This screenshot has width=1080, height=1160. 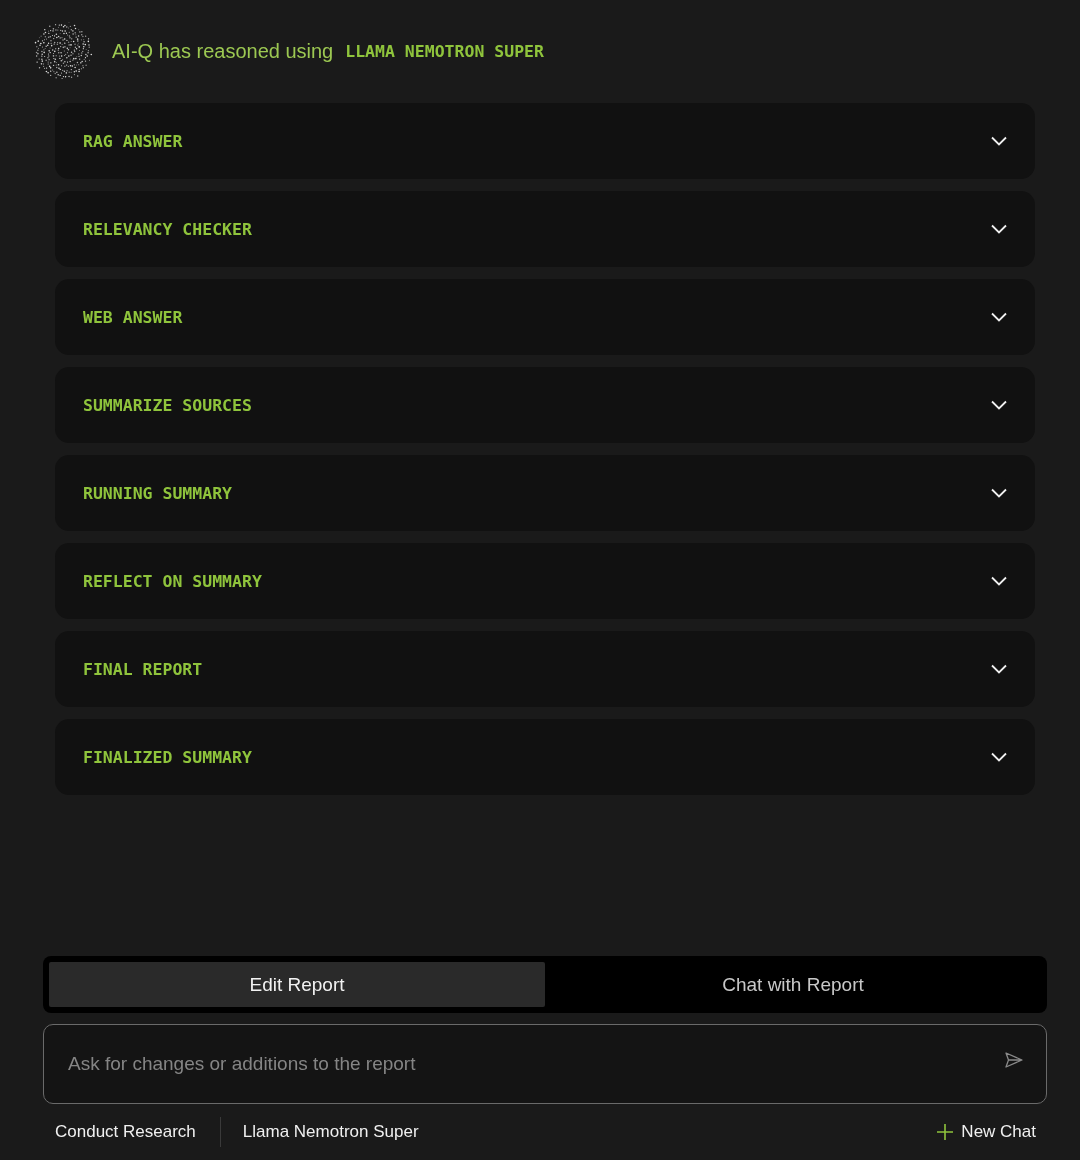 I want to click on section-title: FINALIZED SUMMARY, so click(x=167, y=757).